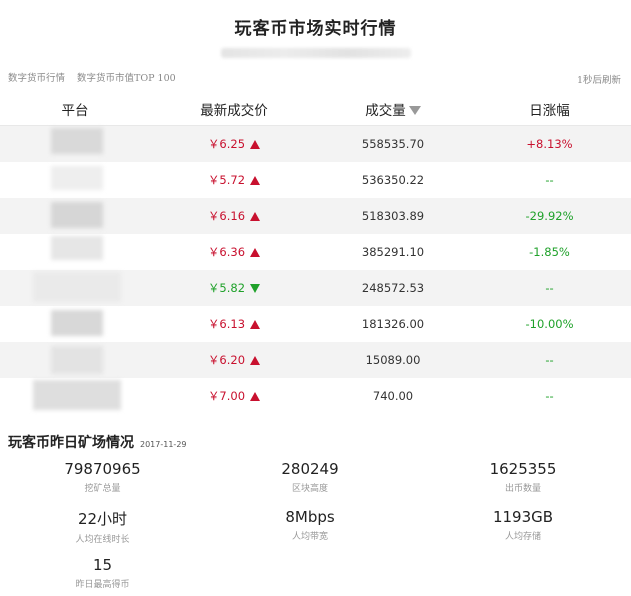 The height and width of the screenshot is (596, 631). I want to click on price-cell: ￥6.20, so click(234, 360).